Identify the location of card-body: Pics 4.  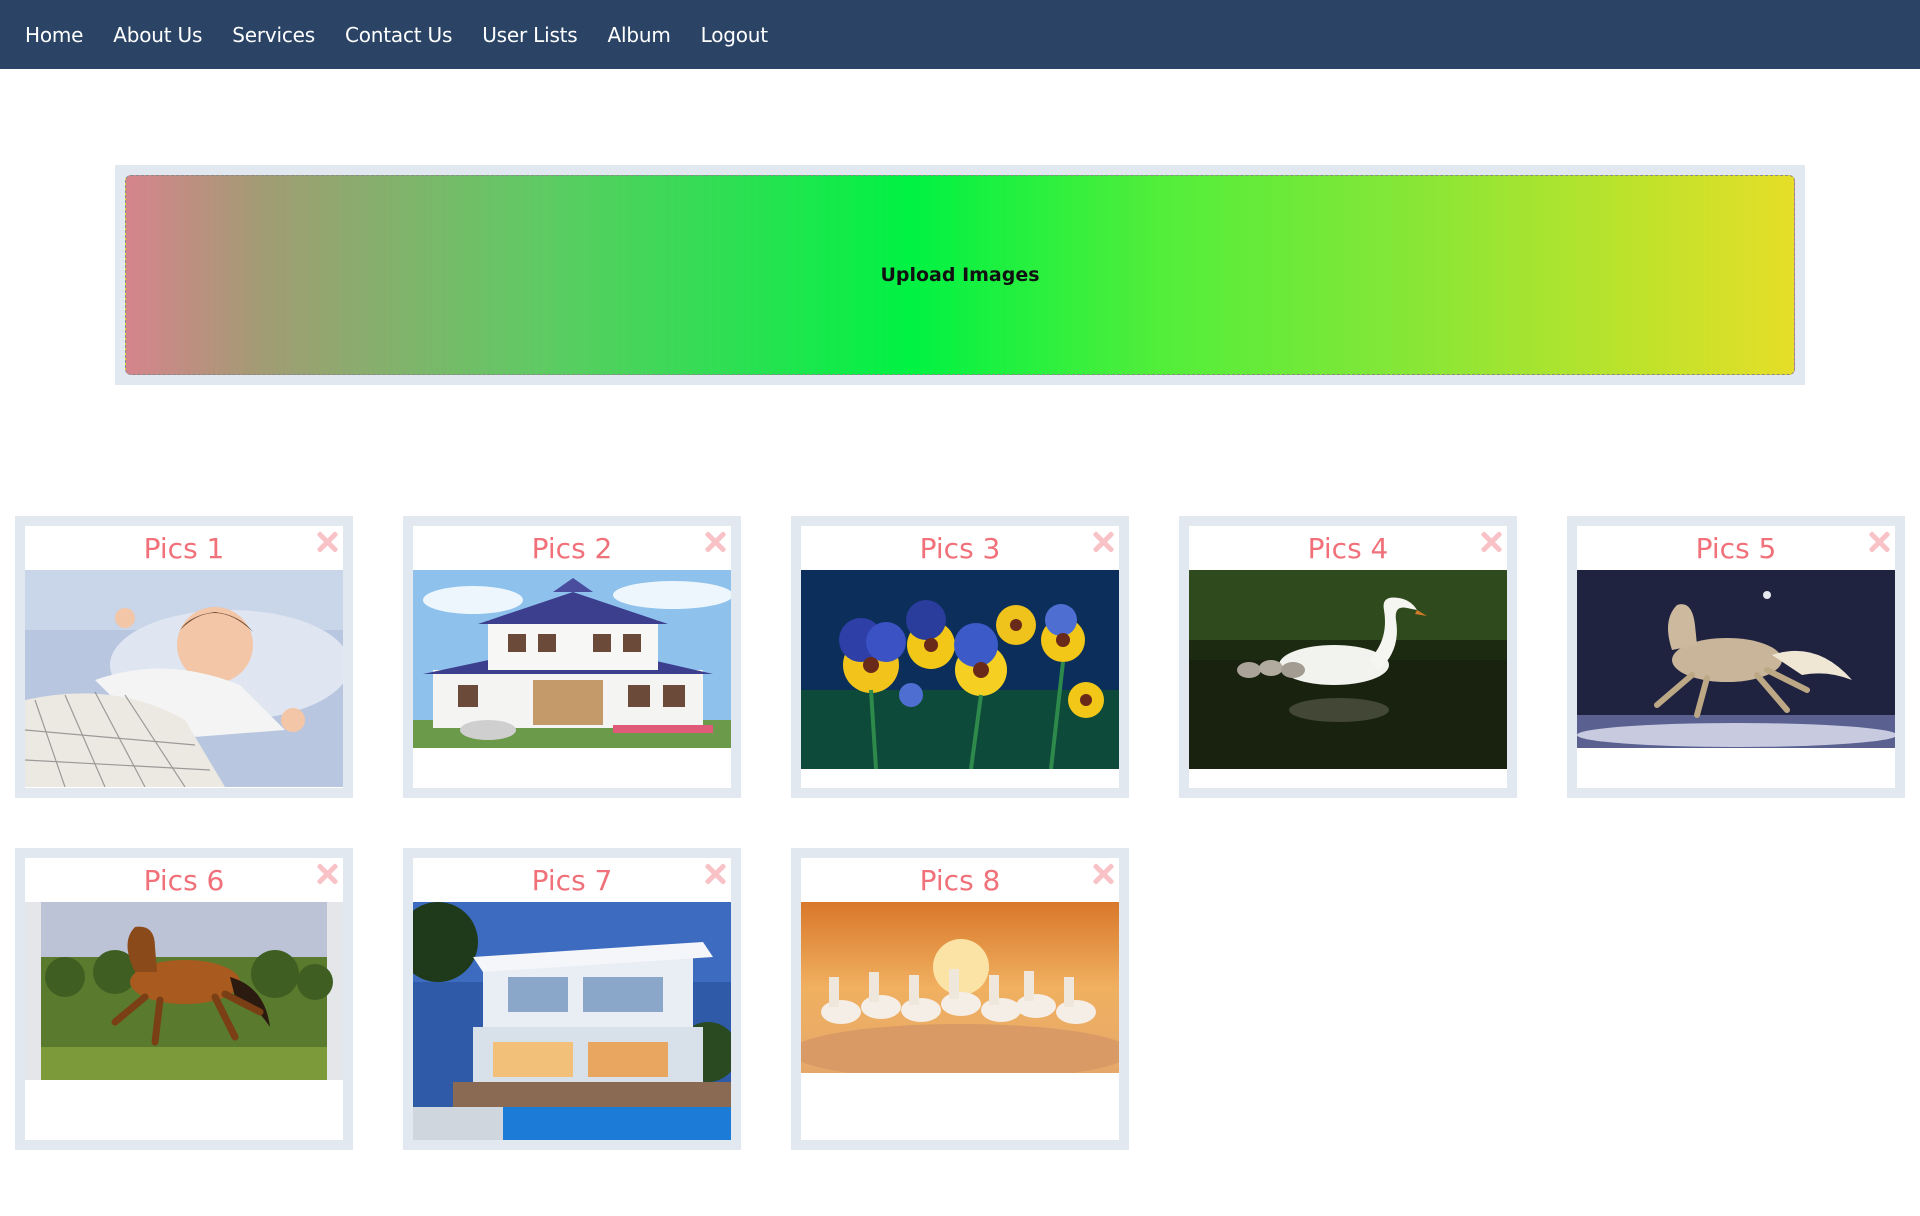
(1348, 657).